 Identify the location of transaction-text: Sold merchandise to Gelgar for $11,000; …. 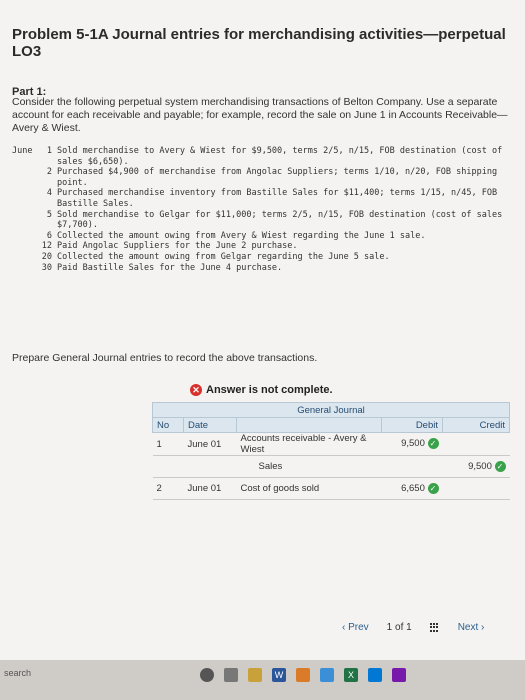
(280, 220).